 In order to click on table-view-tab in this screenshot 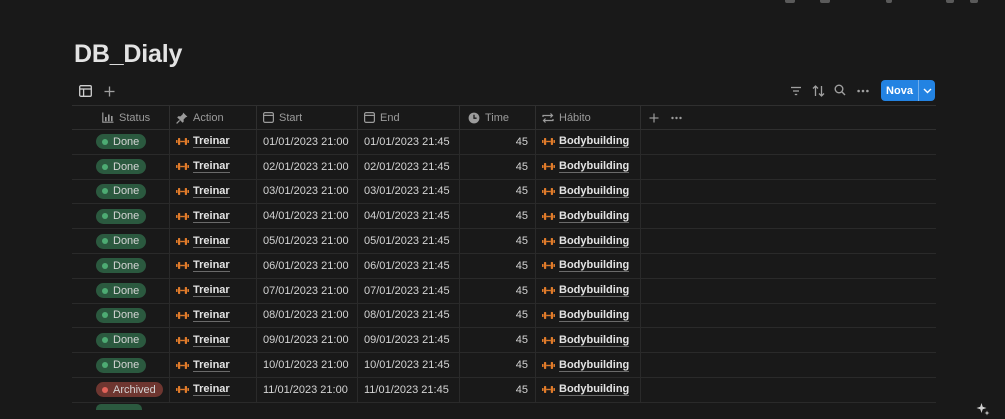, I will do `click(85, 91)`.